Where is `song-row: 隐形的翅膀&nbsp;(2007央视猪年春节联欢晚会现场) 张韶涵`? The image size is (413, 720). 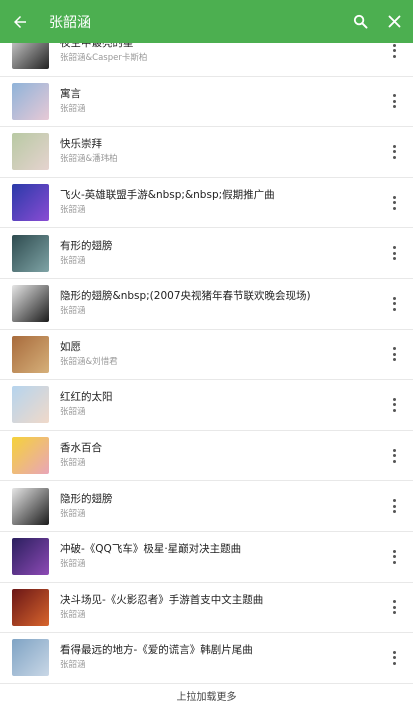
song-row: 隐形的翅膀&nbsp;(2007央视猪年春节联欢晚会现场) 张韶涵 is located at coordinates (206, 304).